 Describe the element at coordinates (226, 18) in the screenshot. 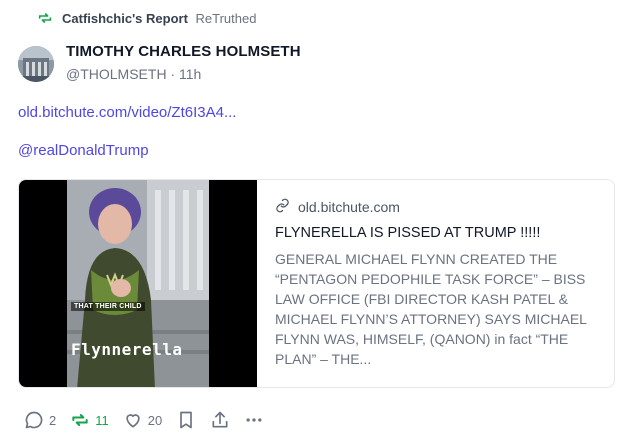

I see `retruth-suffix: ReTruthed` at that location.